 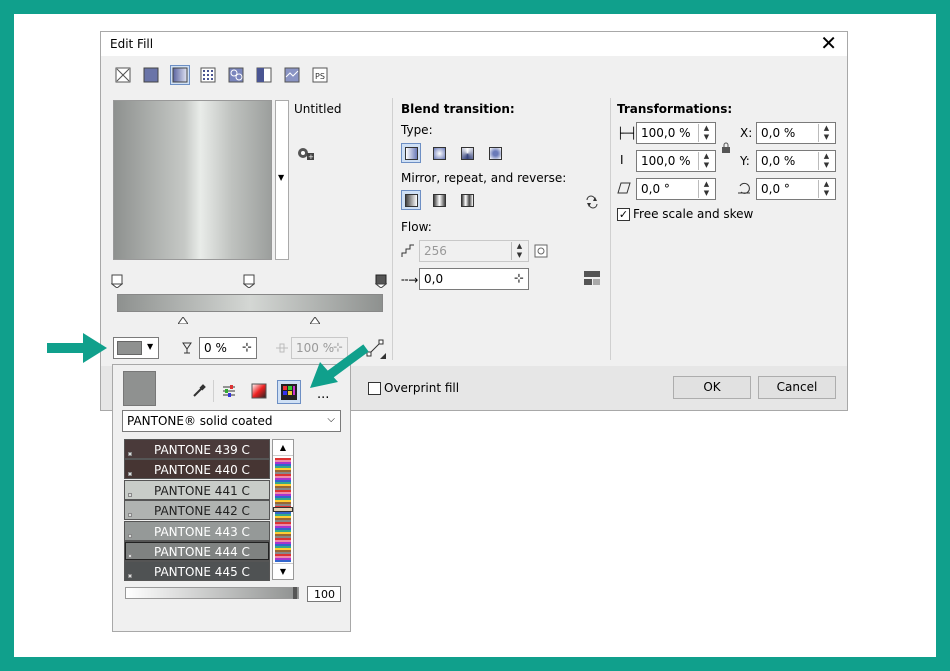 What do you see at coordinates (778, 161) in the screenshot?
I see `y-offset-value: 0,0 %` at bounding box center [778, 161].